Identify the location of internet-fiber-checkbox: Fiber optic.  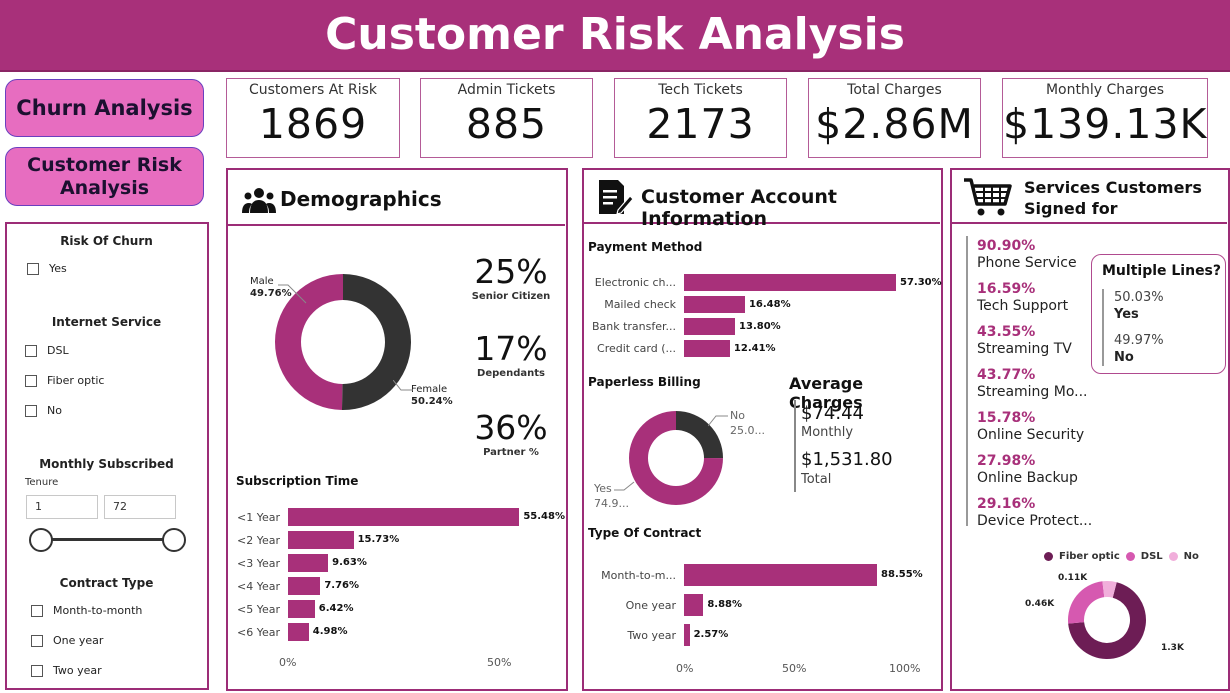
(64, 380).